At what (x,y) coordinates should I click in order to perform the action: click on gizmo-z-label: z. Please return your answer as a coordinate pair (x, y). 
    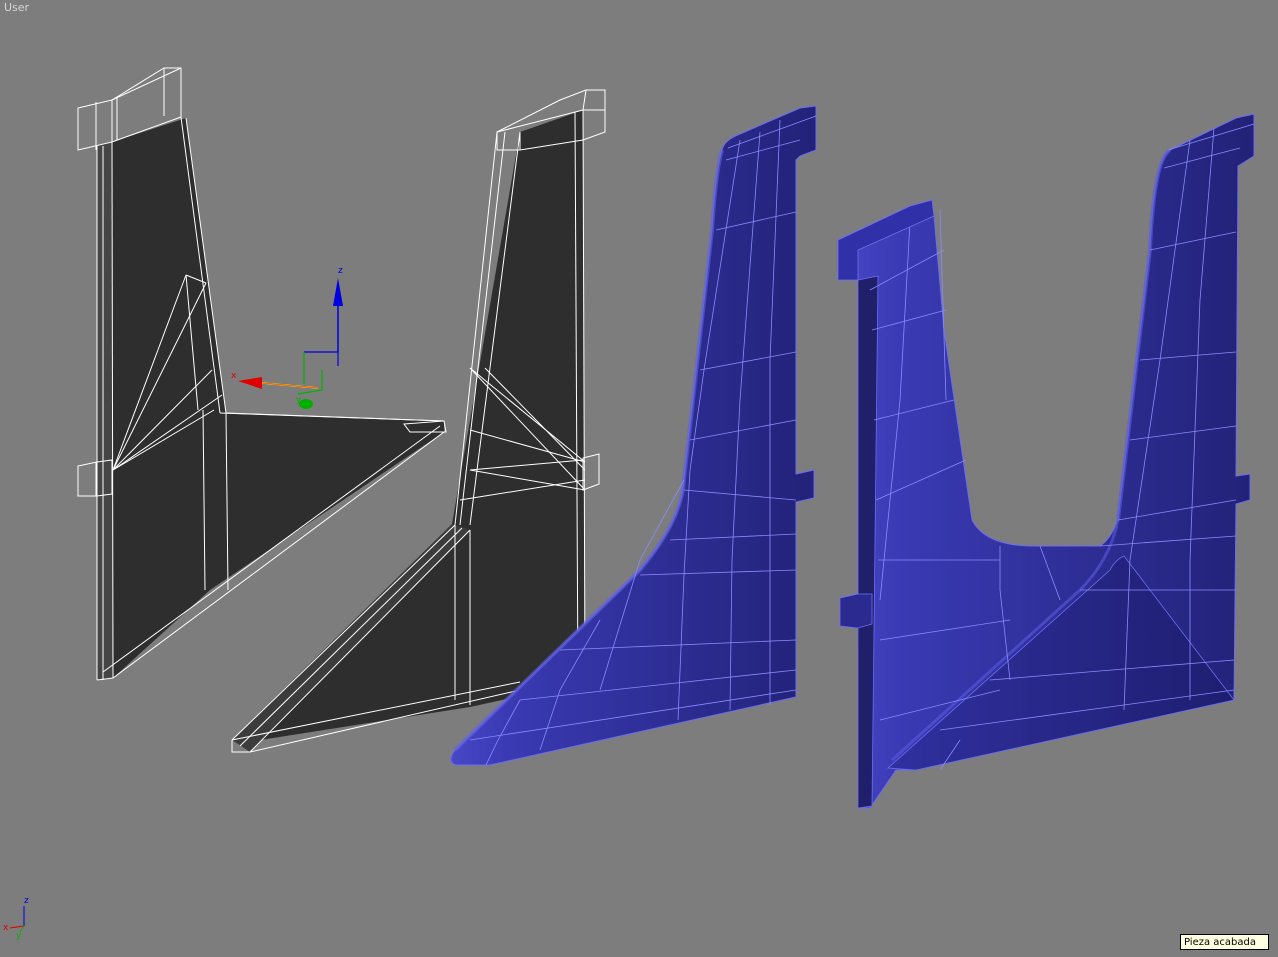
    Looking at the image, I should click on (340, 271).